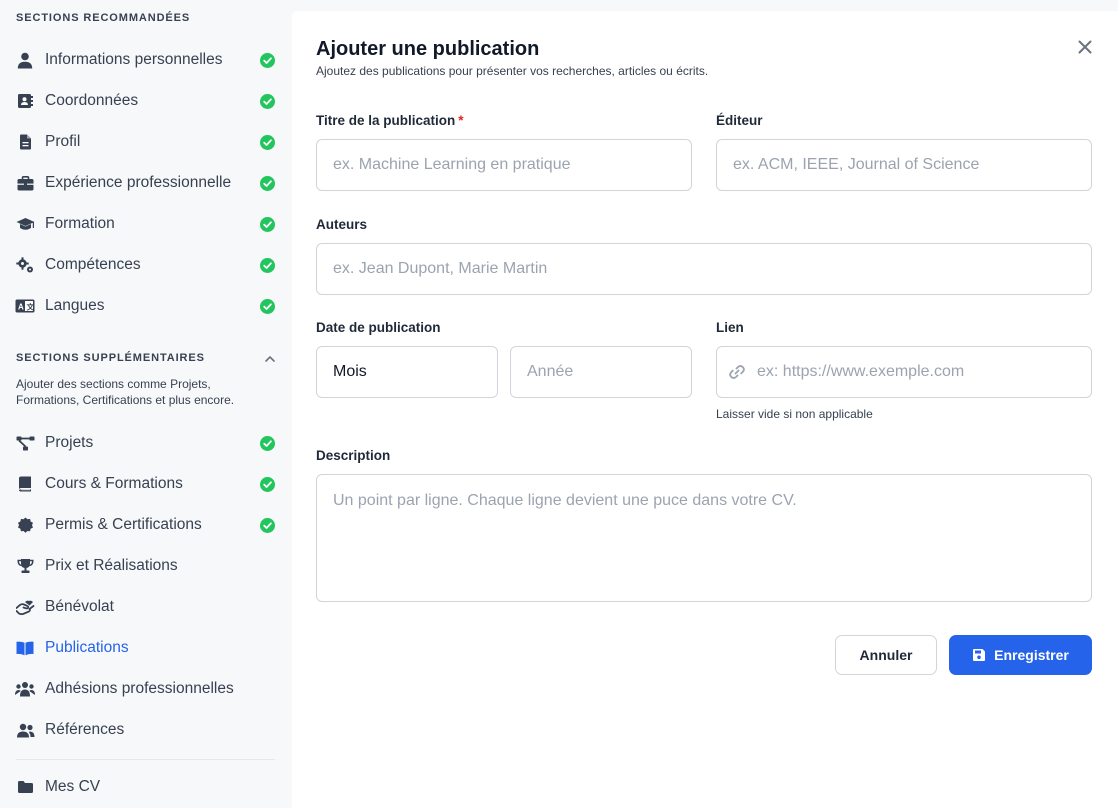  I want to click on sidebar-item-label: Projets, so click(69, 442).